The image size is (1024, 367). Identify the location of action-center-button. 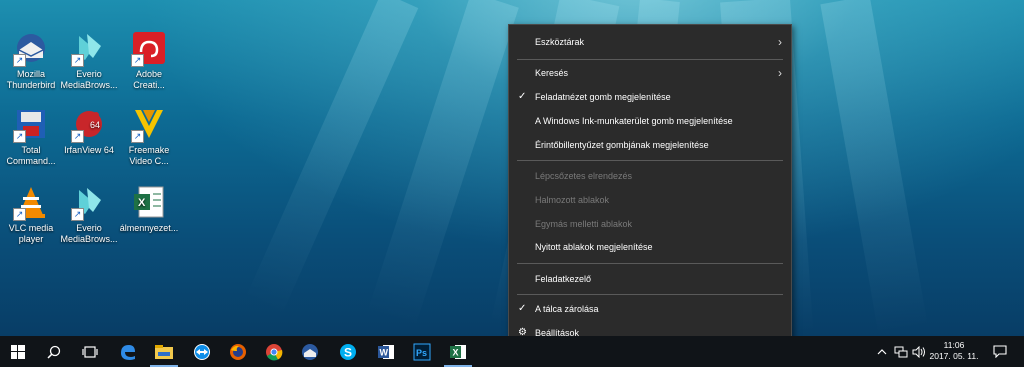
(1000, 351).